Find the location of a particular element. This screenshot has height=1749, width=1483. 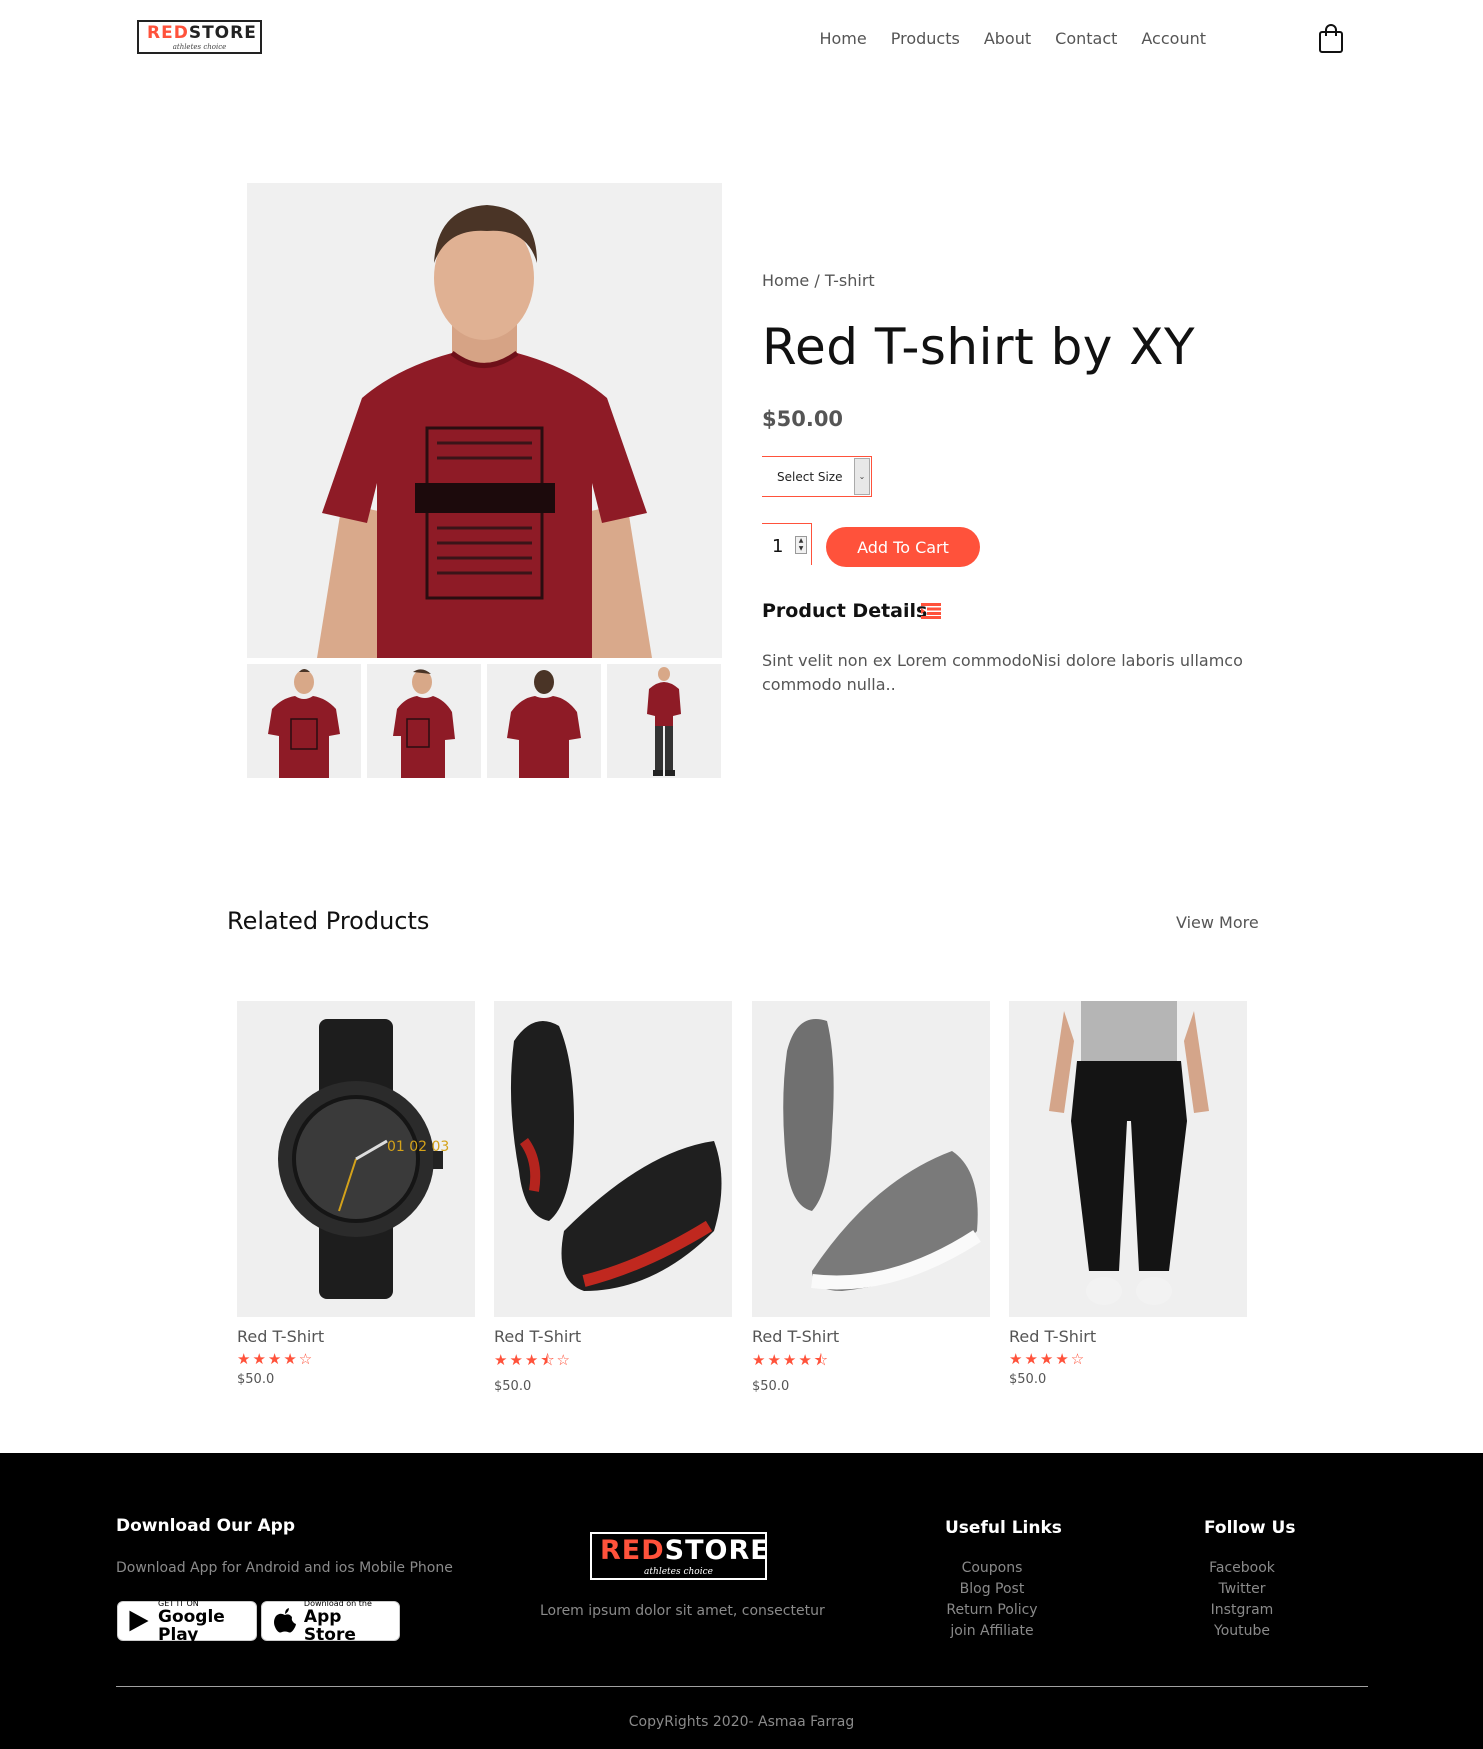

social-links-list: Facebook Twitter Instgram Youtube is located at coordinates (1242, 1600).